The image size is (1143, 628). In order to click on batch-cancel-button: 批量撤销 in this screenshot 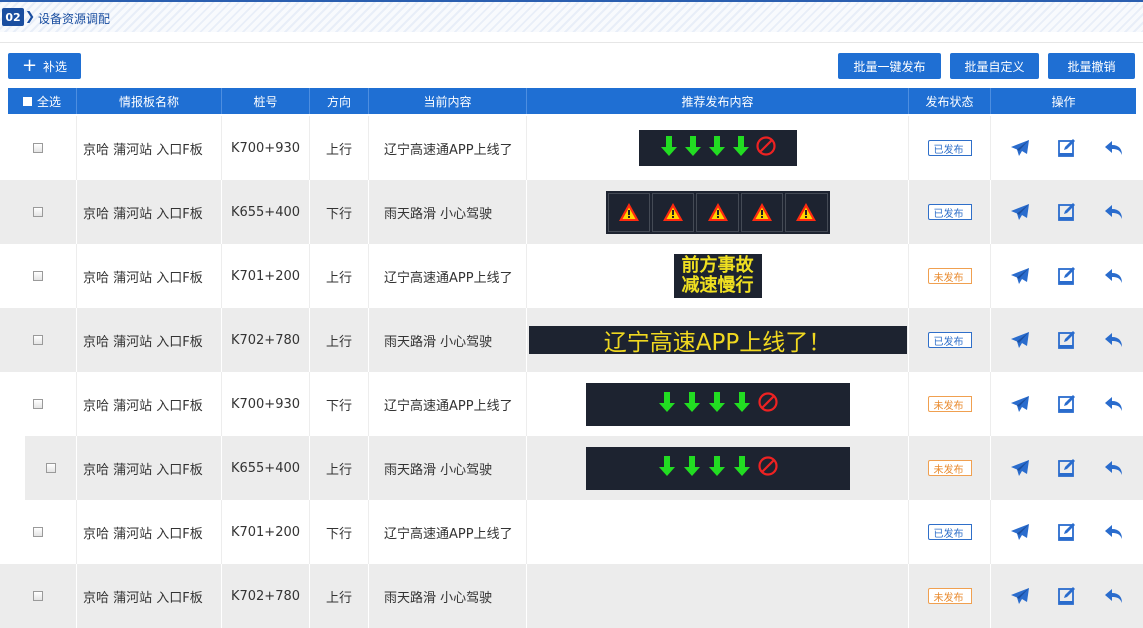, I will do `click(1091, 66)`.